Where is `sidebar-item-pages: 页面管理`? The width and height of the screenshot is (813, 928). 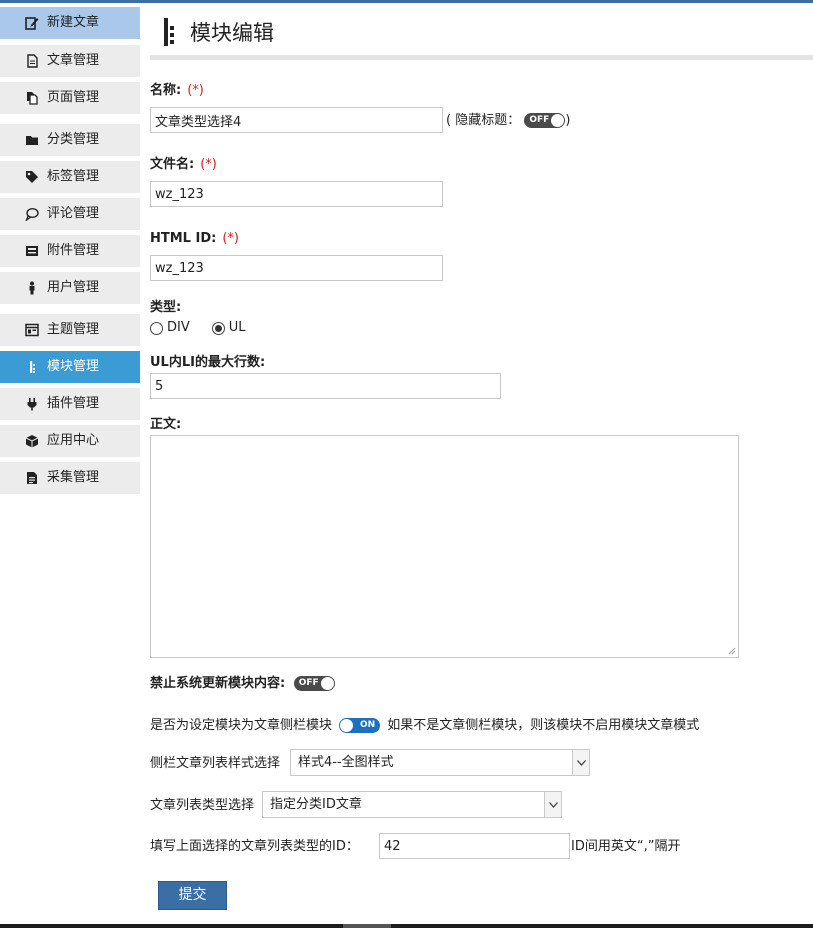
sidebar-item-pages: 页面管理 is located at coordinates (70, 98).